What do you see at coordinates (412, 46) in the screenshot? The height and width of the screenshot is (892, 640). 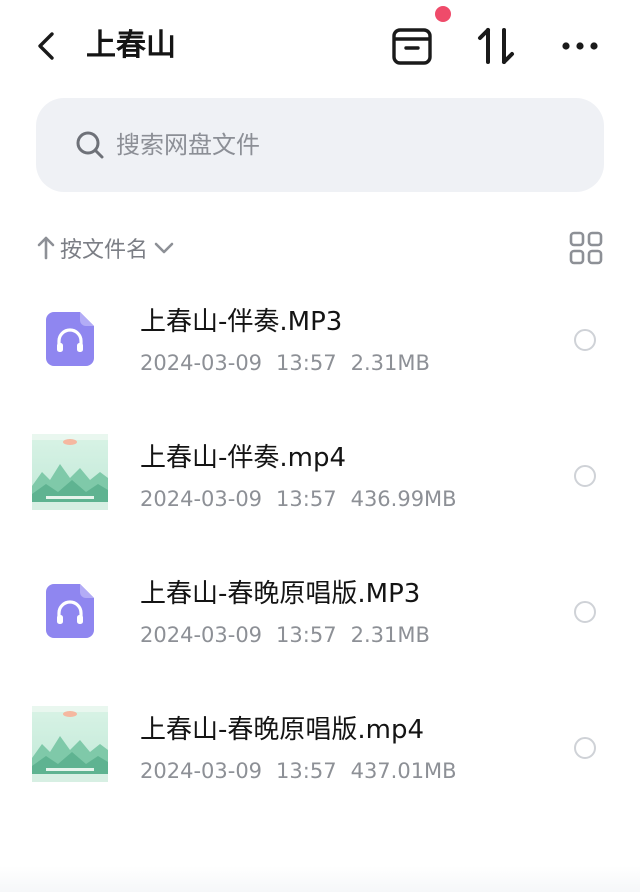 I see `archive-box-icon` at bounding box center [412, 46].